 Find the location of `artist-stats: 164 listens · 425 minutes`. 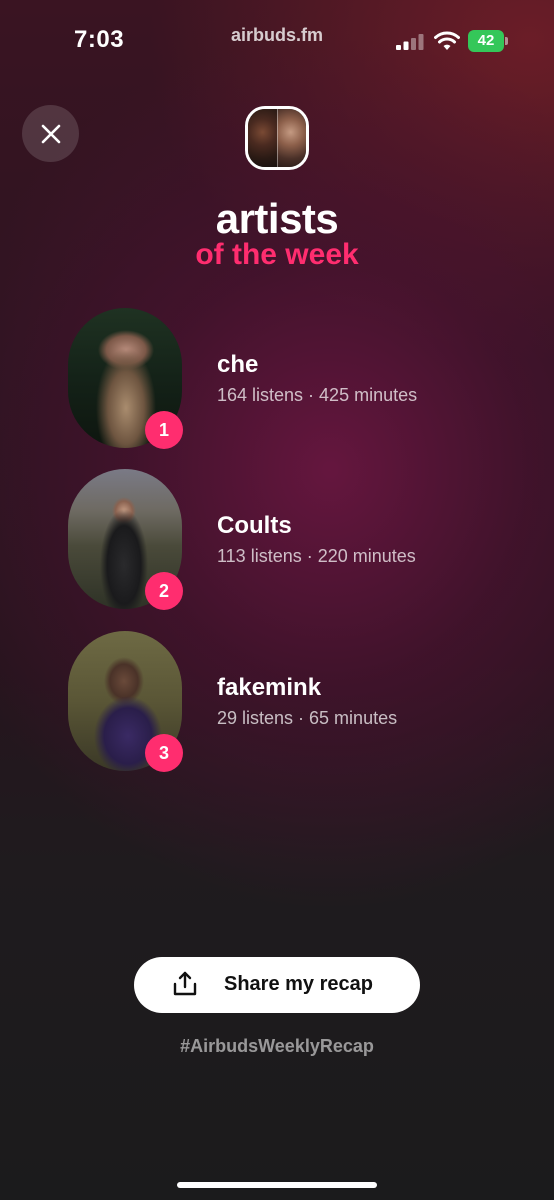

artist-stats: 164 listens · 425 minutes is located at coordinates (317, 395).